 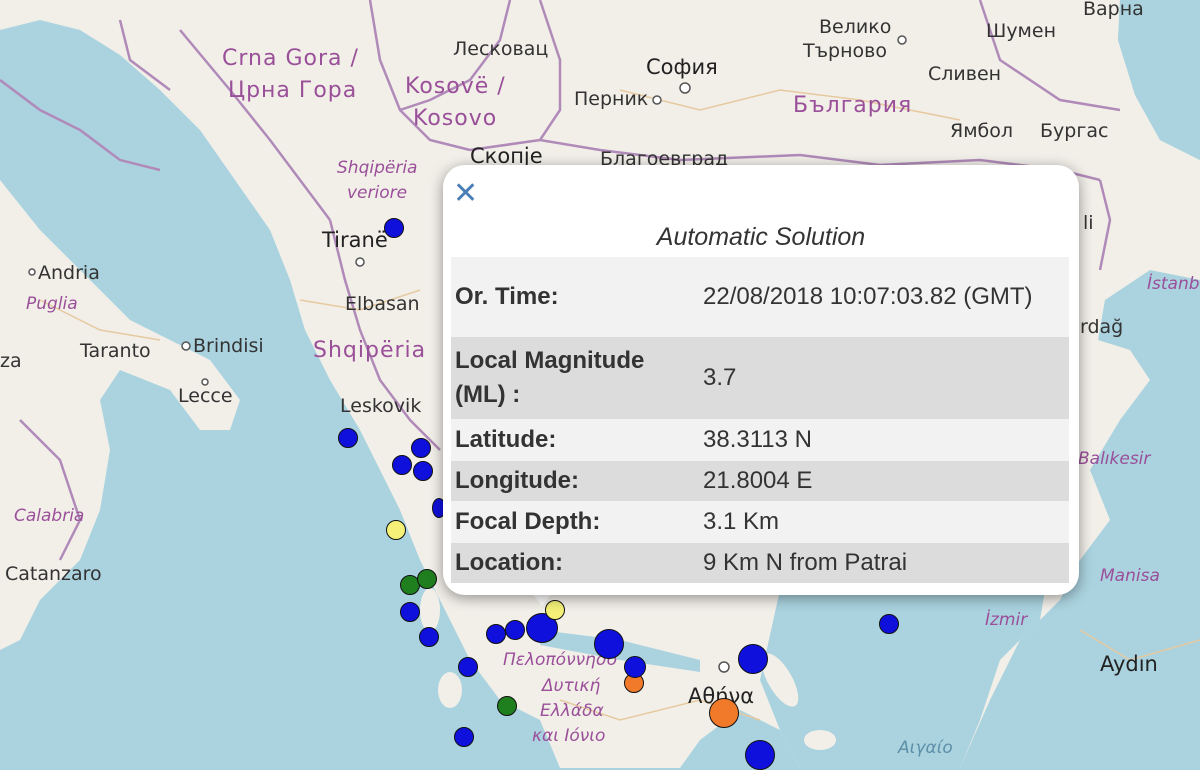 I want to click on label-lecce: Lecce, so click(x=205, y=396).